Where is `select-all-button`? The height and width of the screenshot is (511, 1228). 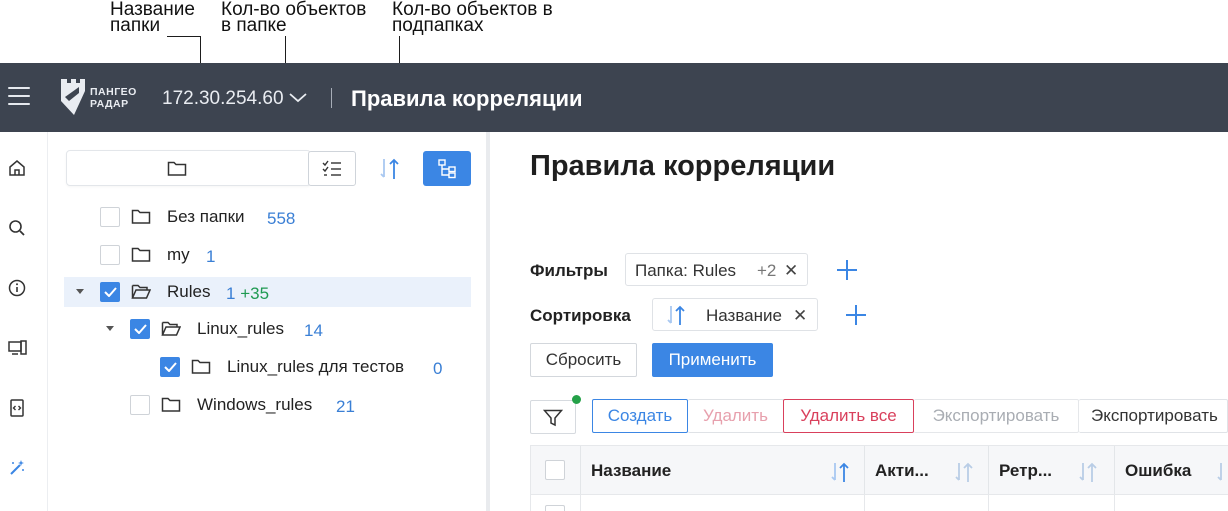 select-all-button is located at coordinates (332, 168).